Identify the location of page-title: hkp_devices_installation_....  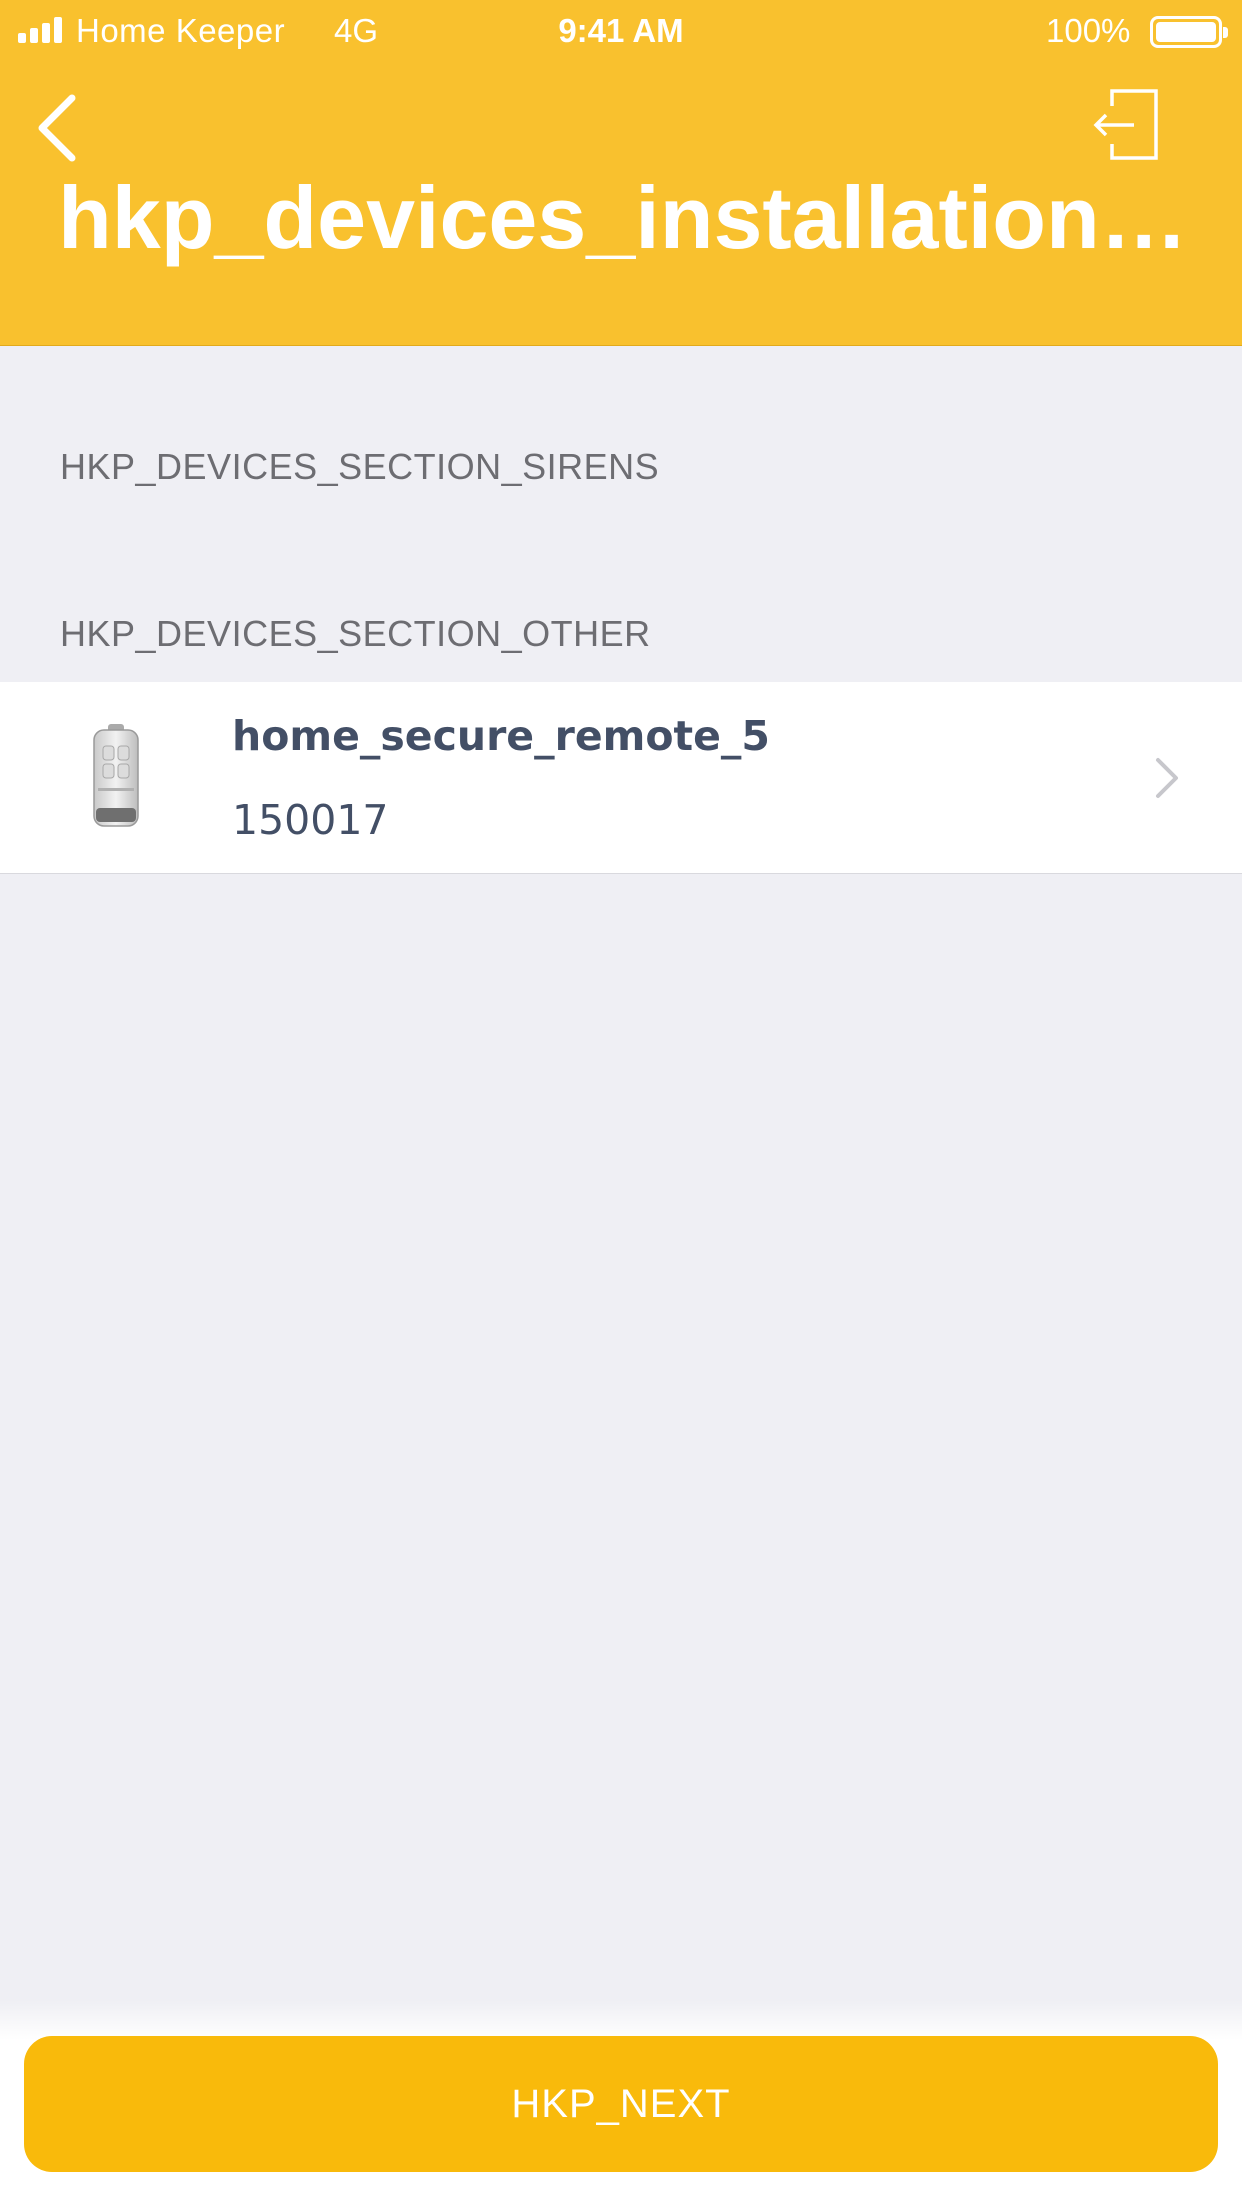
(623, 217).